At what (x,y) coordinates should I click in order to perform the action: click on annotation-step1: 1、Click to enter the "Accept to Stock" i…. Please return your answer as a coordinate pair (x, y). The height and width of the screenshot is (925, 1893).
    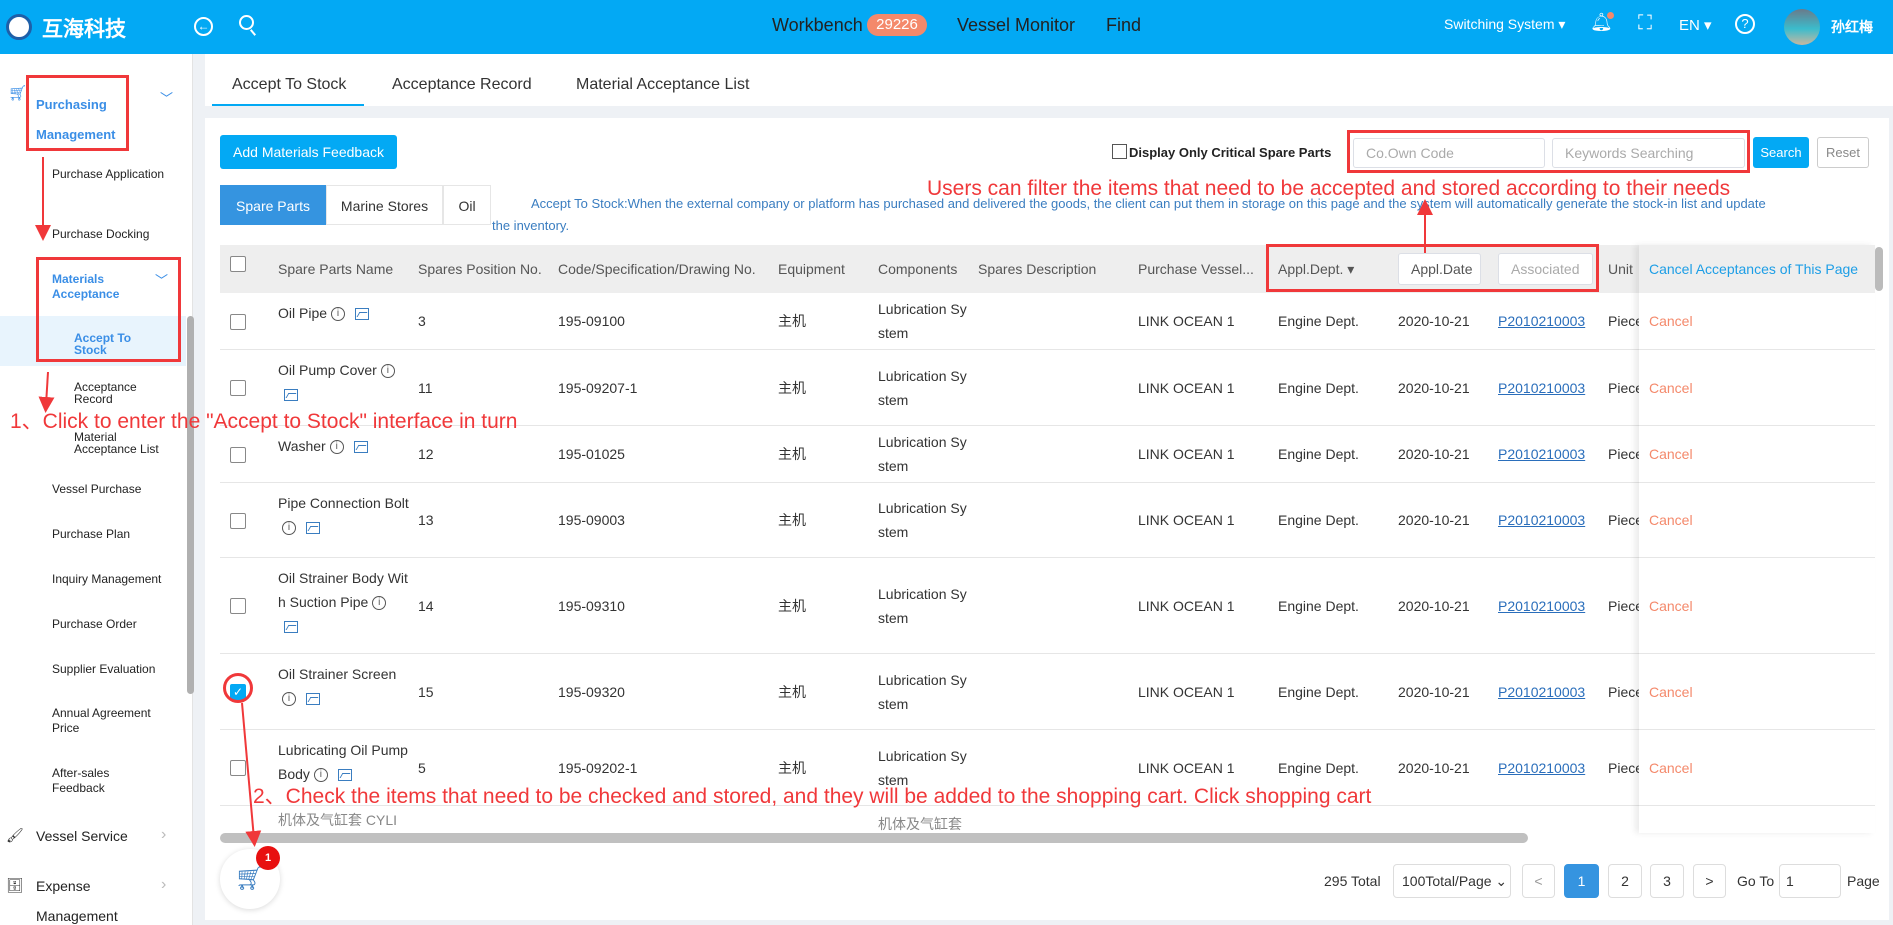
    Looking at the image, I should click on (264, 421).